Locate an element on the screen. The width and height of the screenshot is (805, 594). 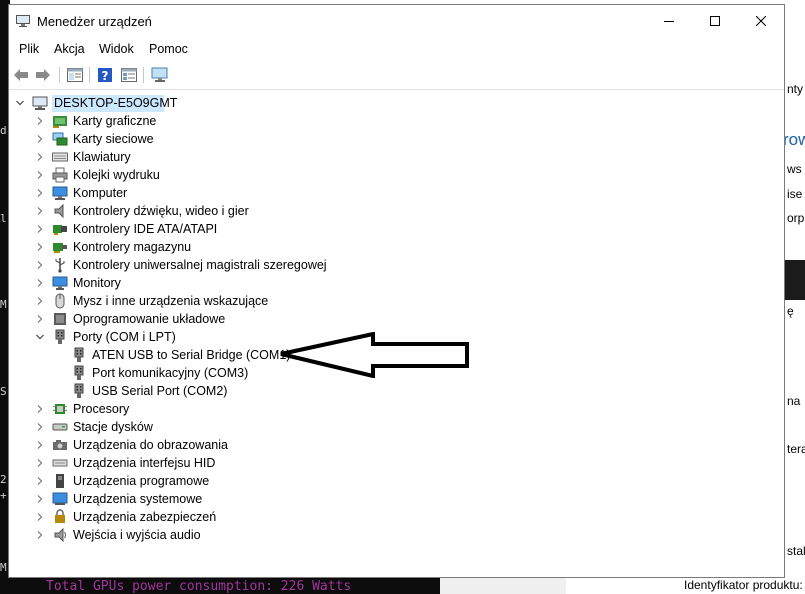
toolbar-separator is located at coordinates (89, 75).